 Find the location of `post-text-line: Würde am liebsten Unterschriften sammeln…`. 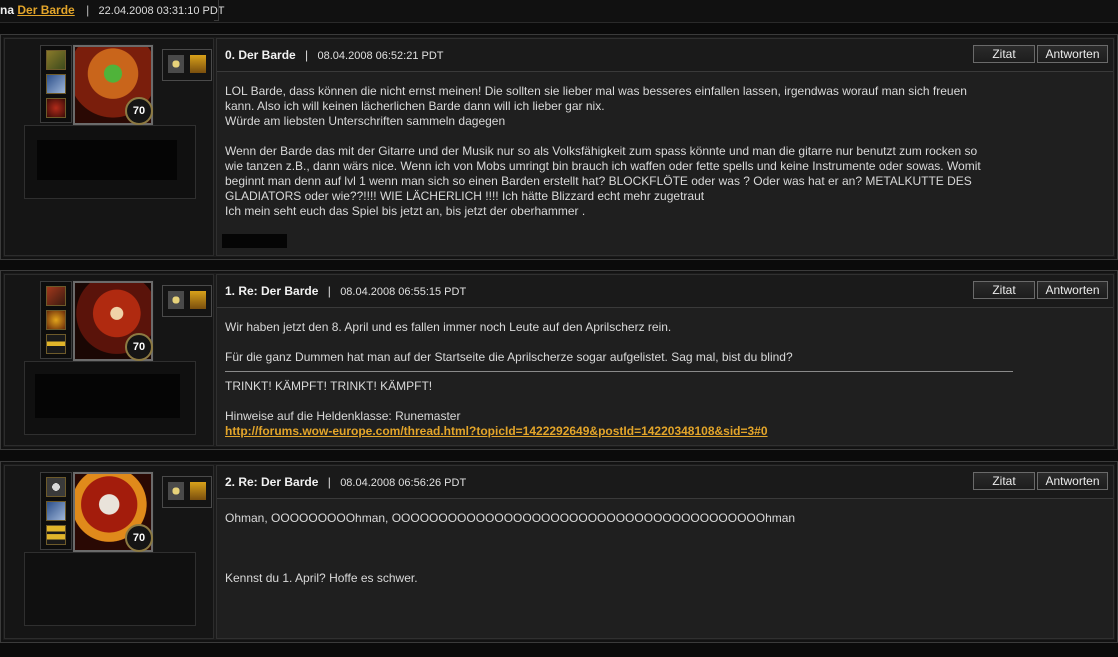

post-text-line: Würde am liebsten Unterschriften sammeln… is located at coordinates (365, 121).